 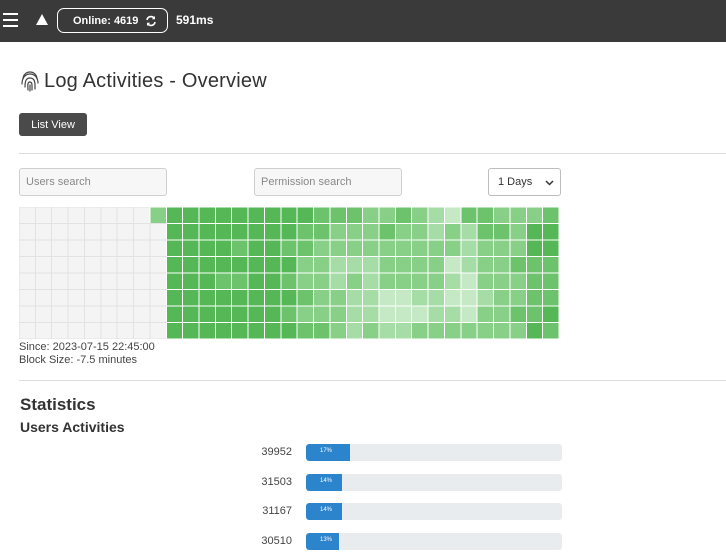 I want to click on hamburger-icon, so click(x=10, y=20).